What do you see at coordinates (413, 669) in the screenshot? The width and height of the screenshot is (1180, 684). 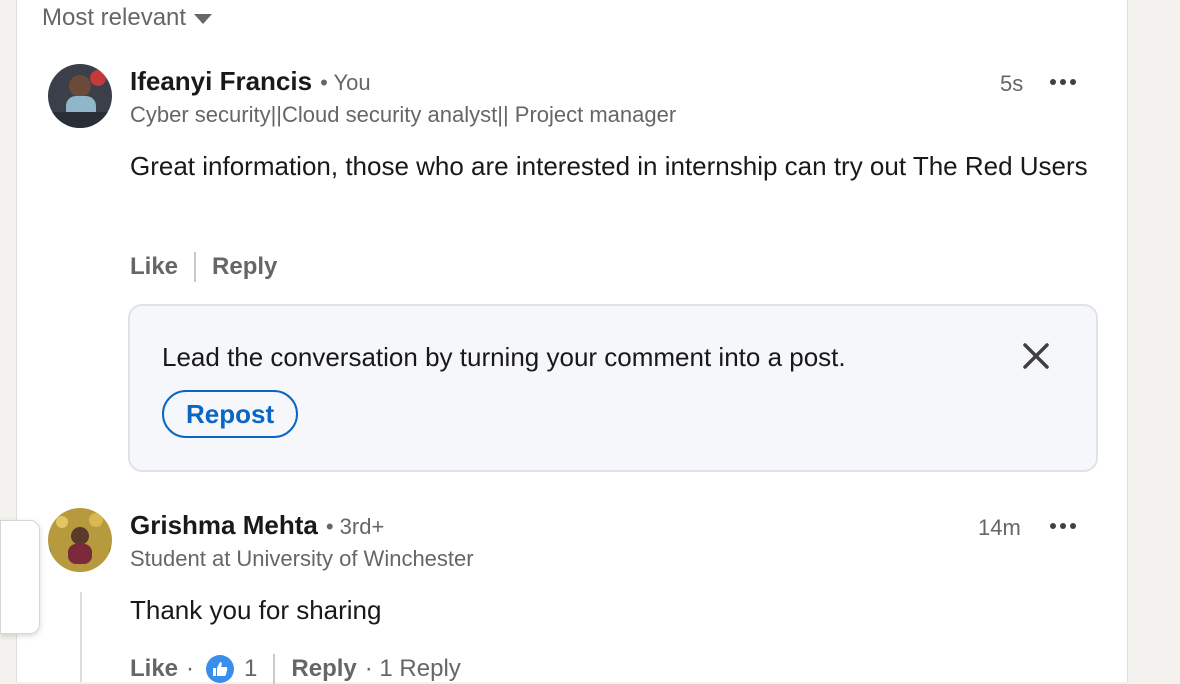 I see `replies-count-link: · 1 Reply` at bounding box center [413, 669].